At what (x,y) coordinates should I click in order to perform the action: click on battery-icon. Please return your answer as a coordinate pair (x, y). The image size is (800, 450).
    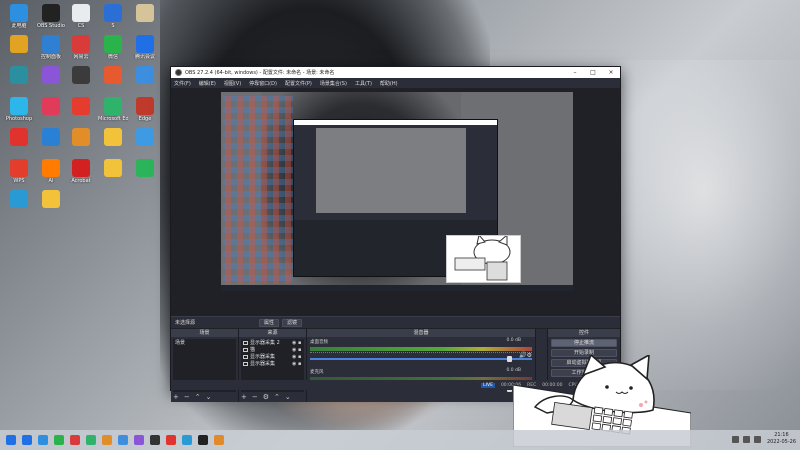
    Looking at the image, I should click on (757, 439).